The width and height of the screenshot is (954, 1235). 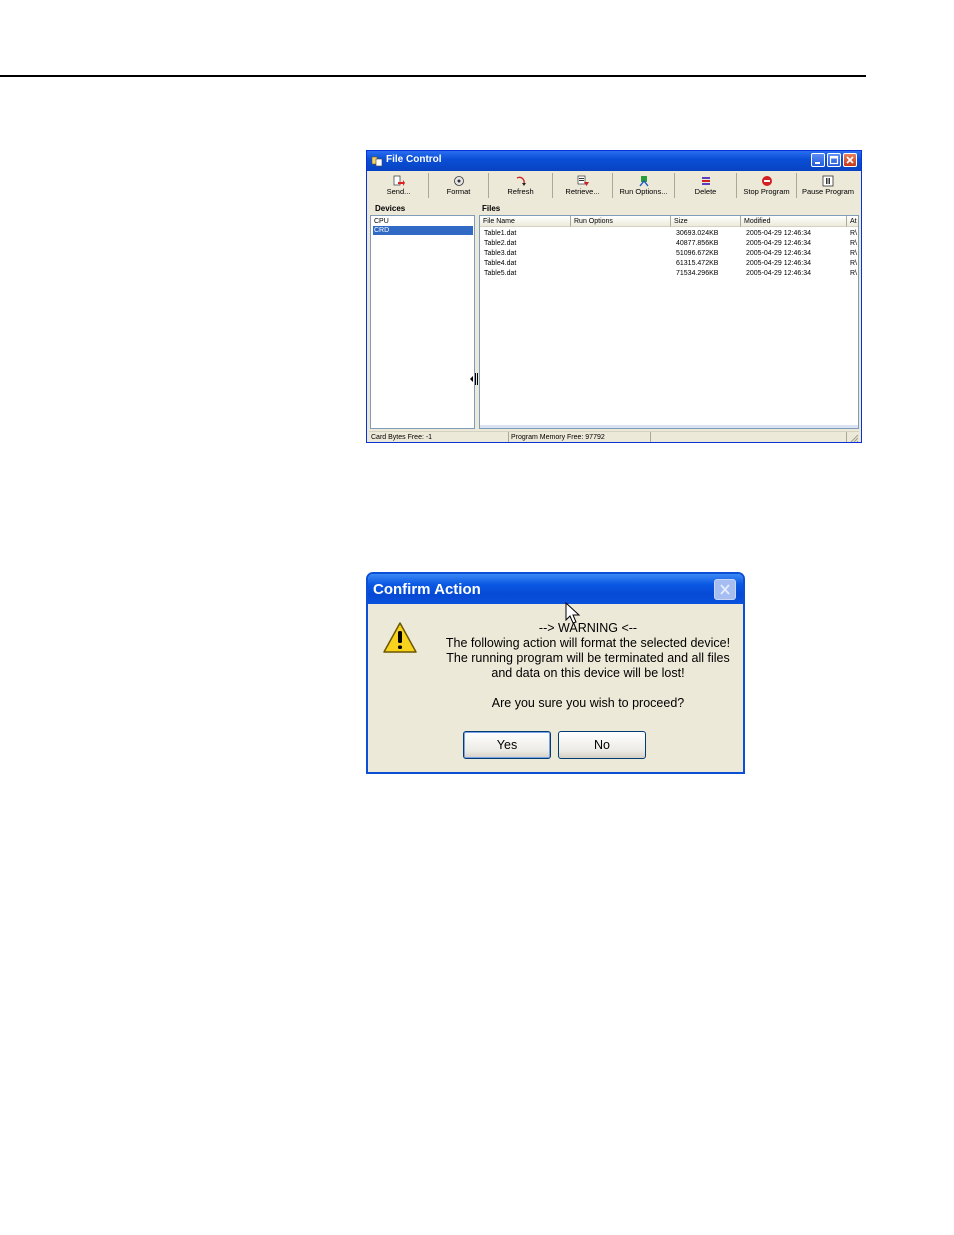 What do you see at coordinates (422, 322) in the screenshot?
I see `devices-list: CPU CRD` at bounding box center [422, 322].